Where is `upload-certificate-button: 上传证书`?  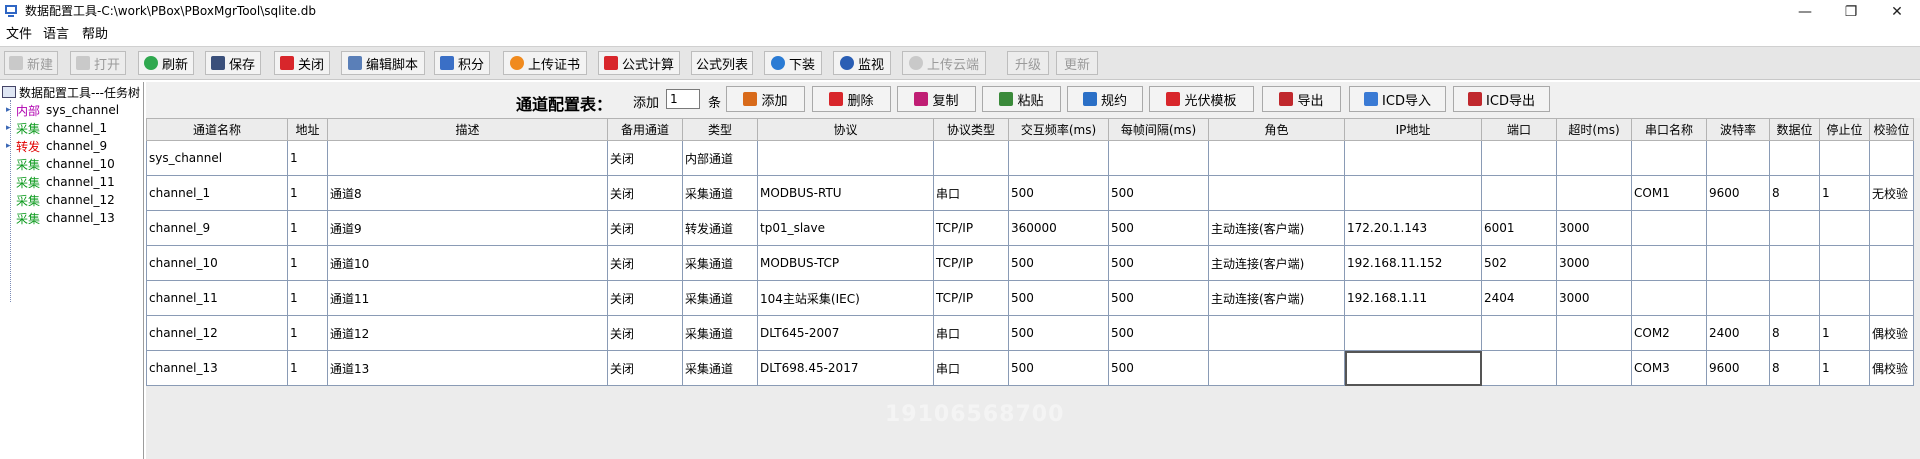 upload-certificate-button: 上传证书 is located at coordinates (545, 63).